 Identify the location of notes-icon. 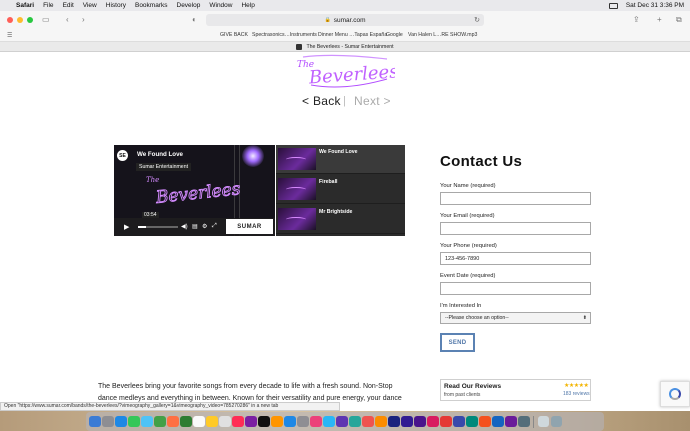
(212, 421).